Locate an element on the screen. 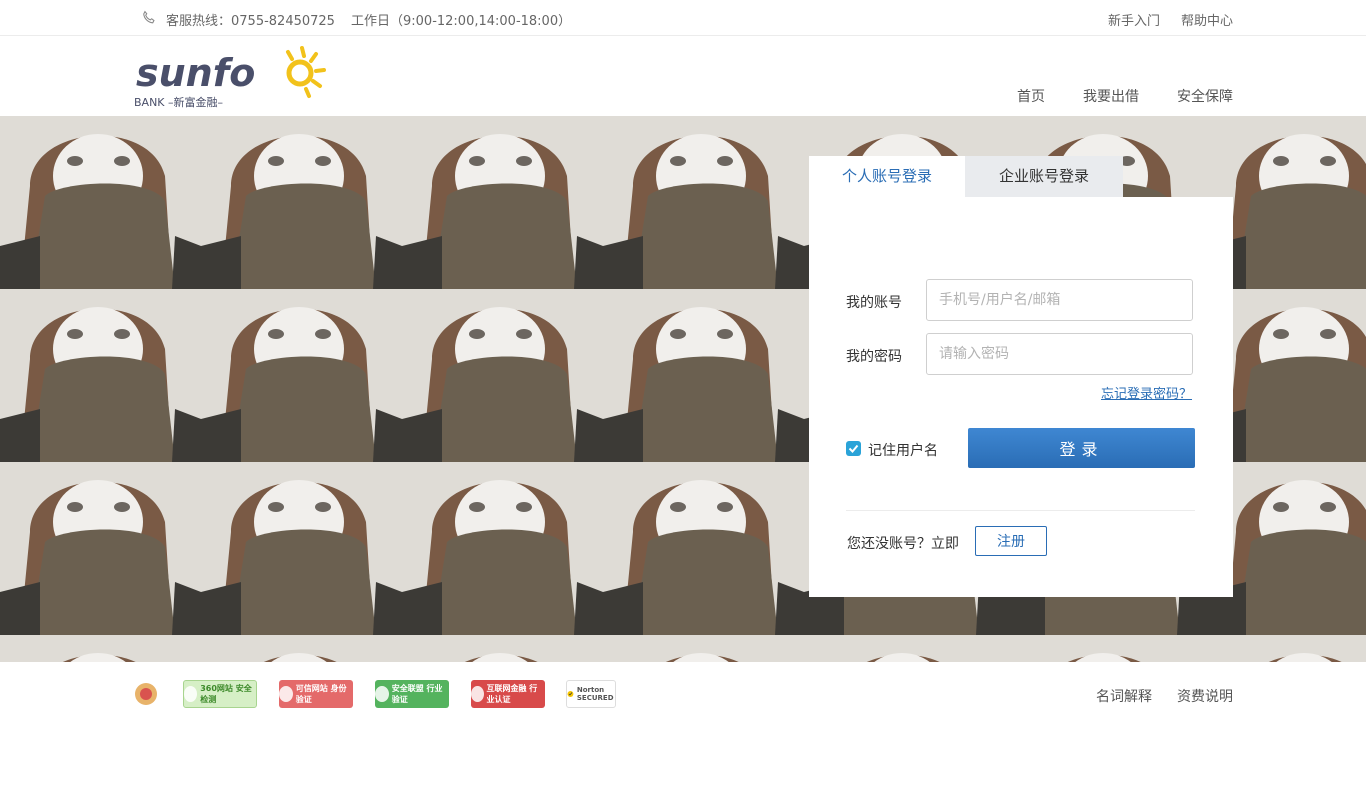 Image resolution: width=1366 pixels, height=793 pixels. password-input is located at coordinates (1059, 354).